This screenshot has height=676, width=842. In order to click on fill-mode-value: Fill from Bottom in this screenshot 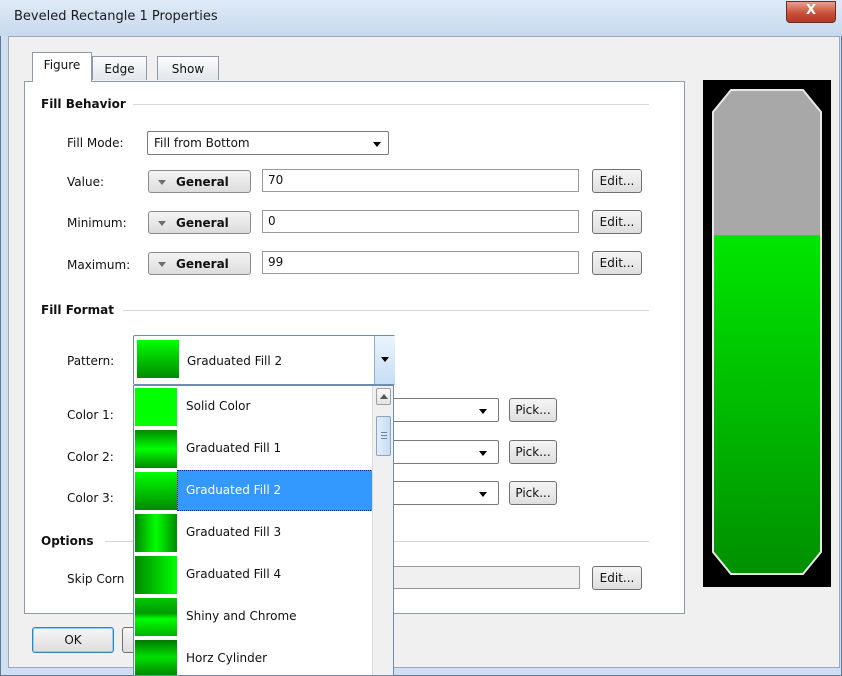, I will do `click(202, 143)`.